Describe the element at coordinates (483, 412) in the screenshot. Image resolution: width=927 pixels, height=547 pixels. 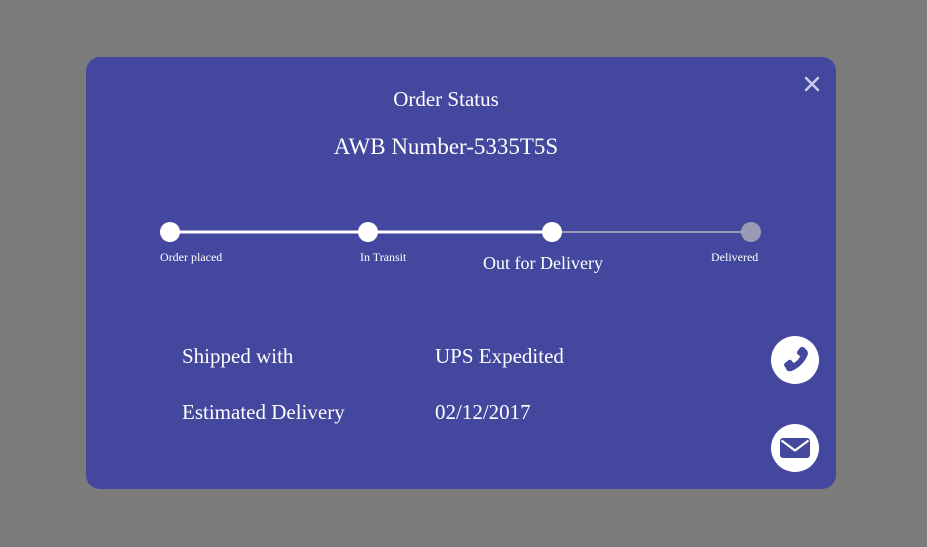
I see `estimated-delivery-value: 02/12/2017` at that location.